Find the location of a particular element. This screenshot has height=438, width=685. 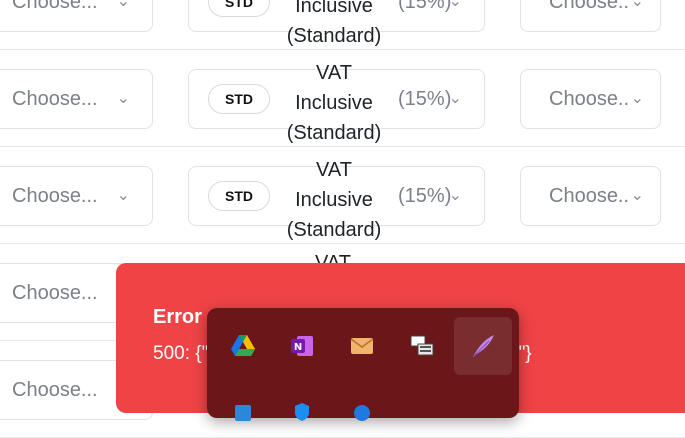

feather-icon is located at coordinates (483, 346).